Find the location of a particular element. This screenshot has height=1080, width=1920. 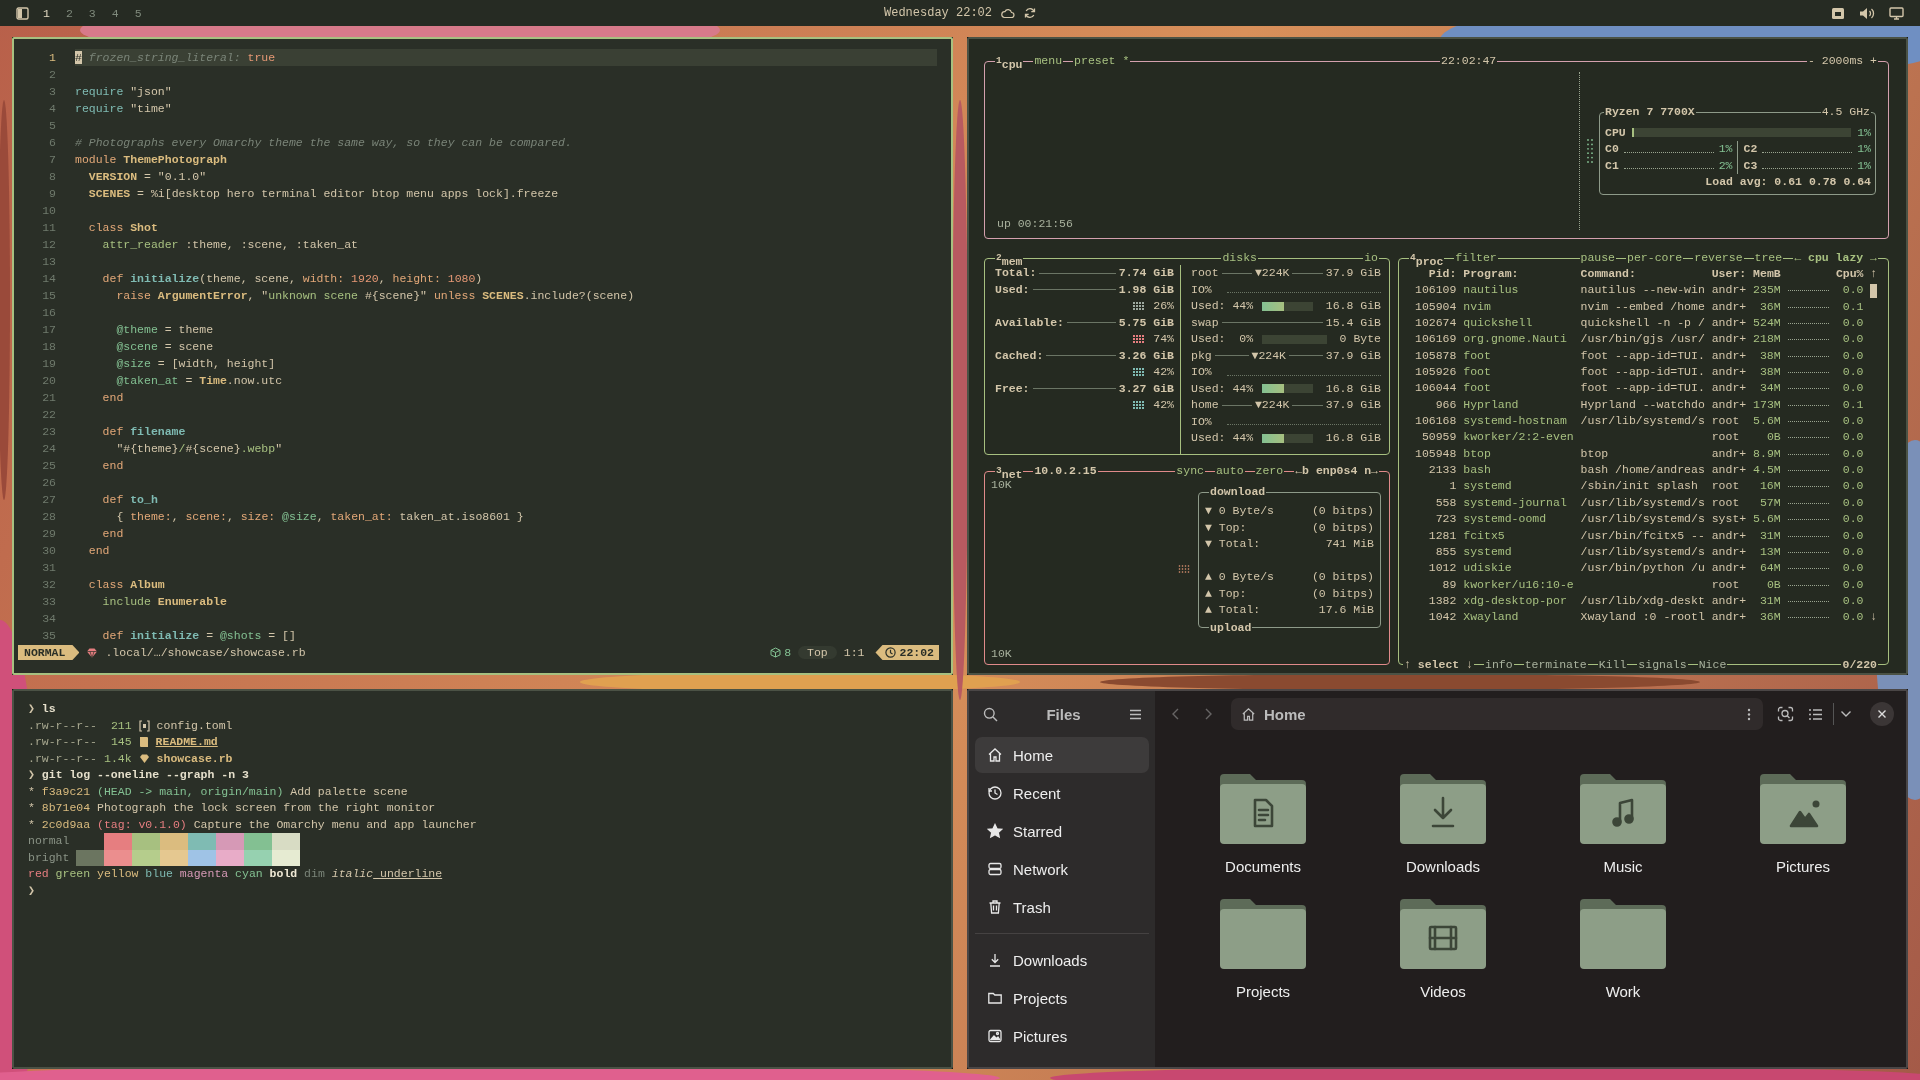

table-cell-text: btop is located at coordinates (1477, 453).